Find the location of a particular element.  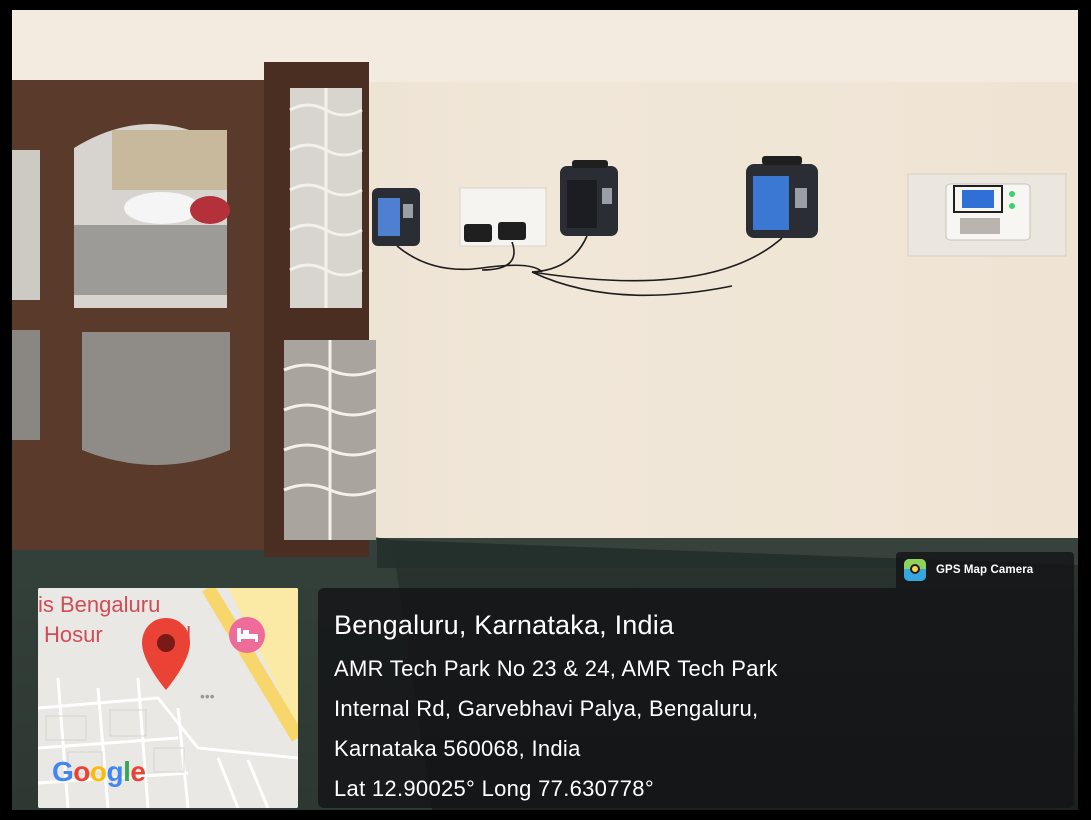

google-logo: Google is located at coordinates (99, 772).